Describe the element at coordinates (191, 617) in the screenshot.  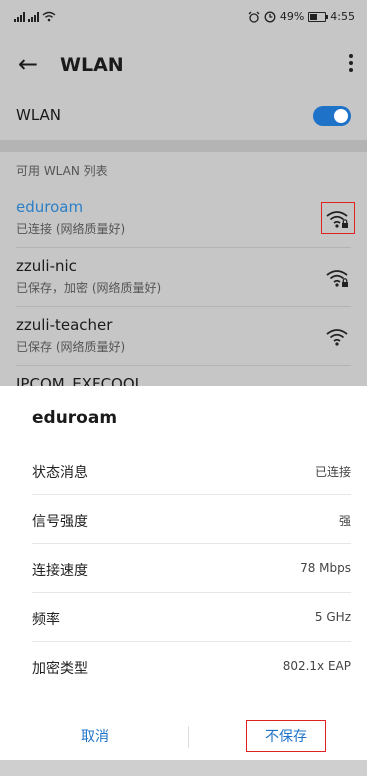
I see `detail-row-frequency: 频率 5 GHz` at that location.